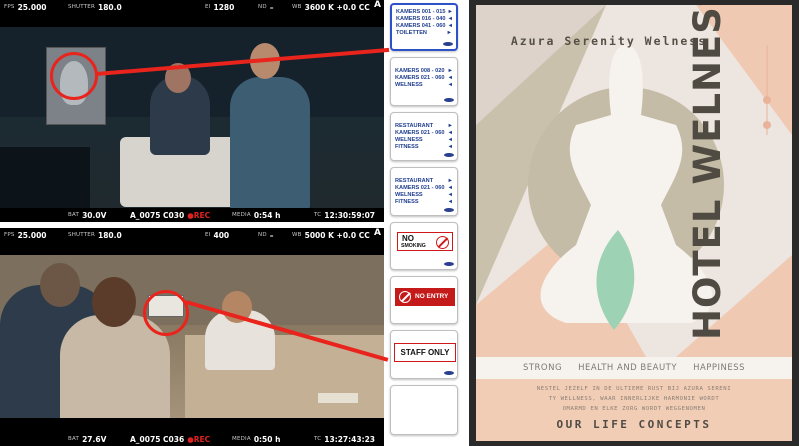  I want to click on sign-line: KAMERS 041 - 060 ◄, so click(424, 26).